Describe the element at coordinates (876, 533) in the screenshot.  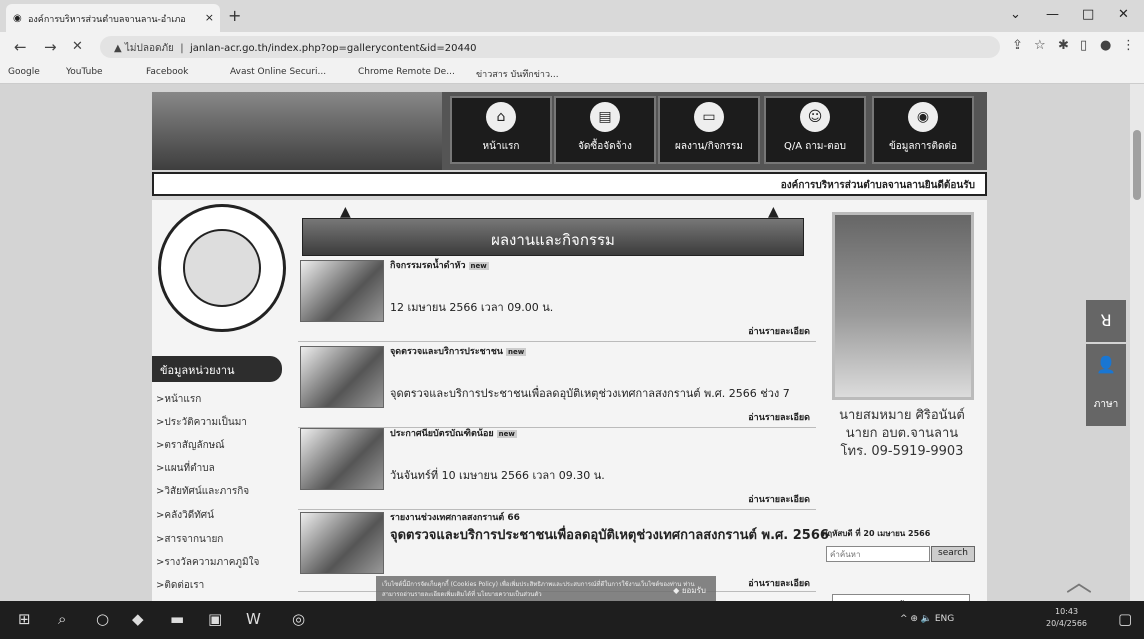
I see `current-date: พฤหัสบดี ที่ 20 เมษายน 2566` at that location.